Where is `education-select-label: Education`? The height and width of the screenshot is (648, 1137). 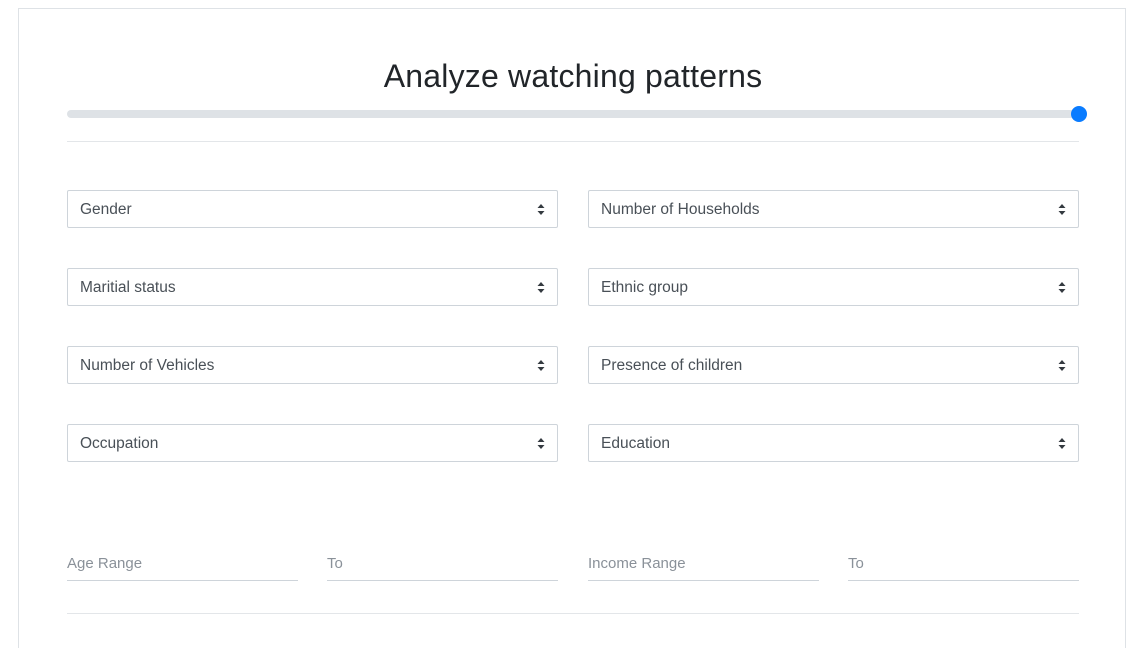
education-select-label: Education is located at coordinates (635, 443).